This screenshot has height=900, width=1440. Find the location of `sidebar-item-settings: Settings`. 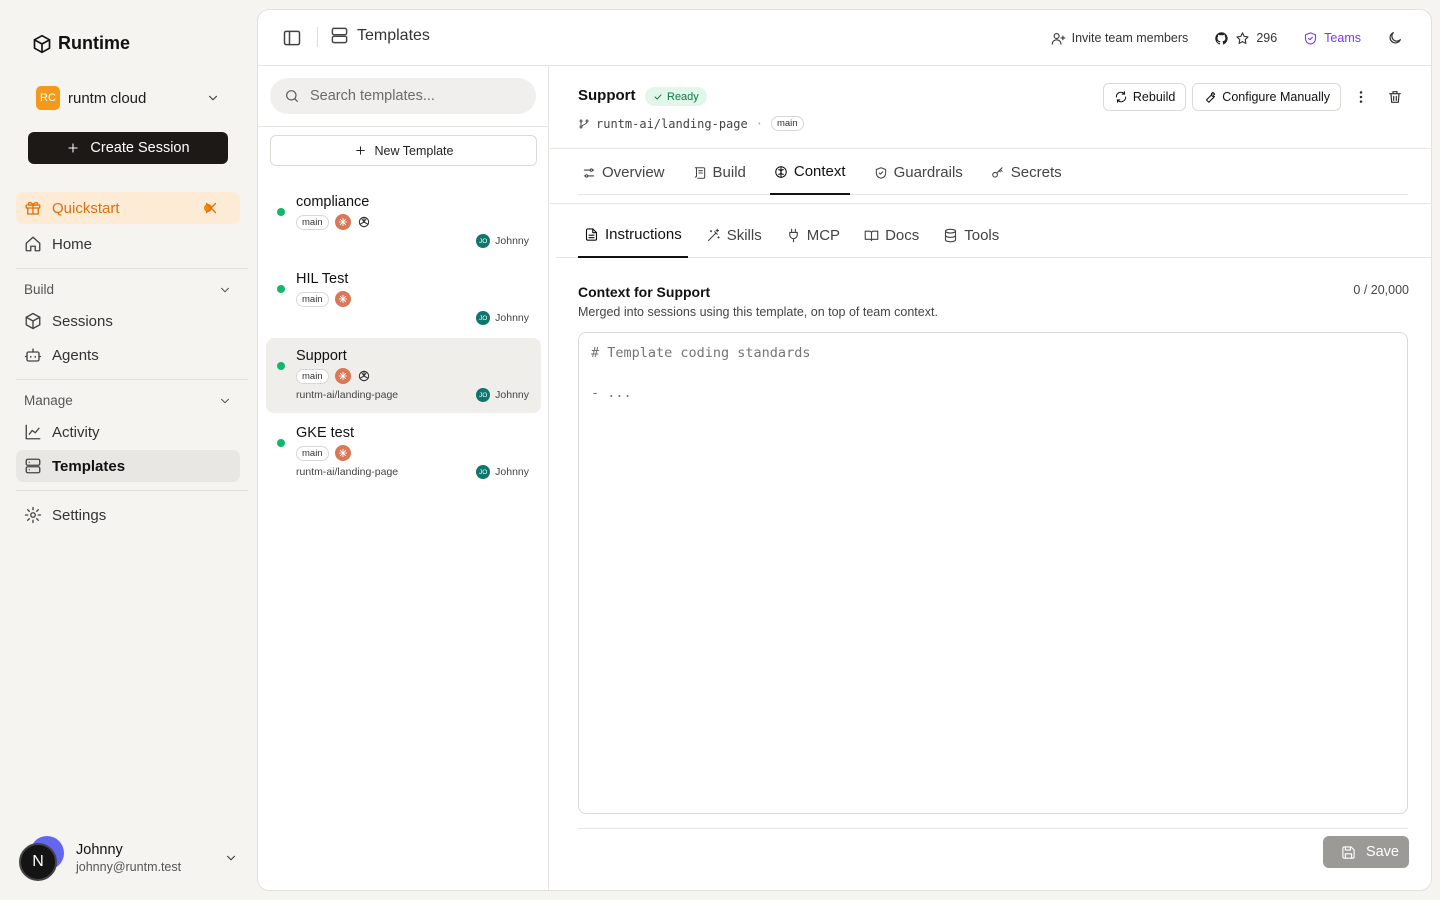

sidebar-item-settings: Settings is located at coordinates (128, 515).